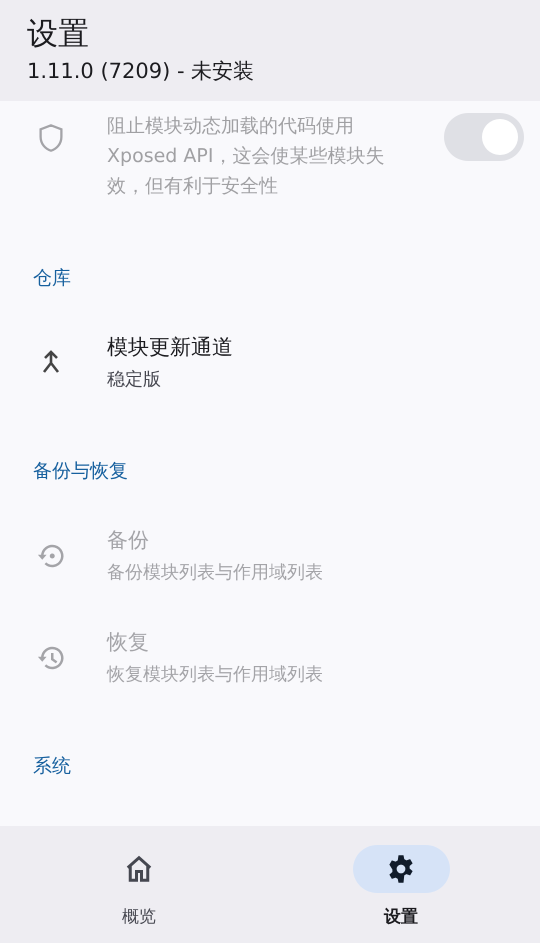 The width and height of the screenshot is (540, 943). What do you see at coordinates (139, 869) in the screenshot?
I see `home-icon` at bounding box center [139, 869].